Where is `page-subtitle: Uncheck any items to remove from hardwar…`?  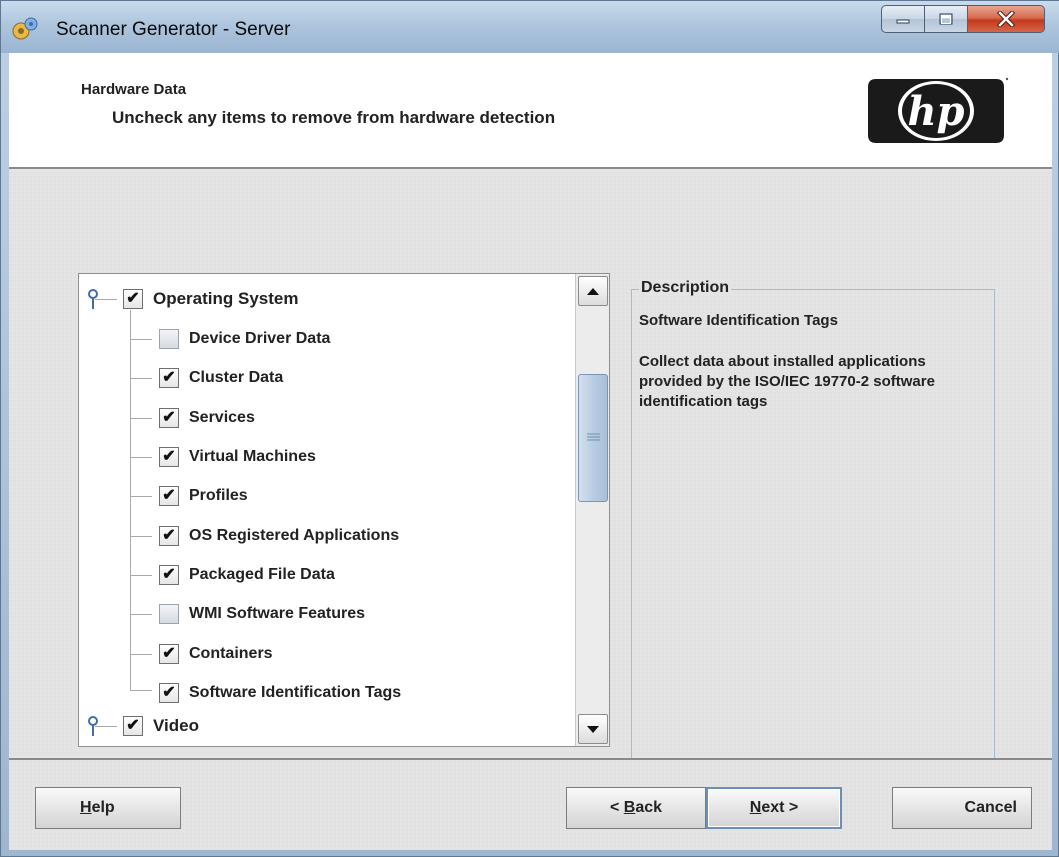 page-subtitle: Uncheck any items to remove from hardwar… is located at coordinates (334, 117).